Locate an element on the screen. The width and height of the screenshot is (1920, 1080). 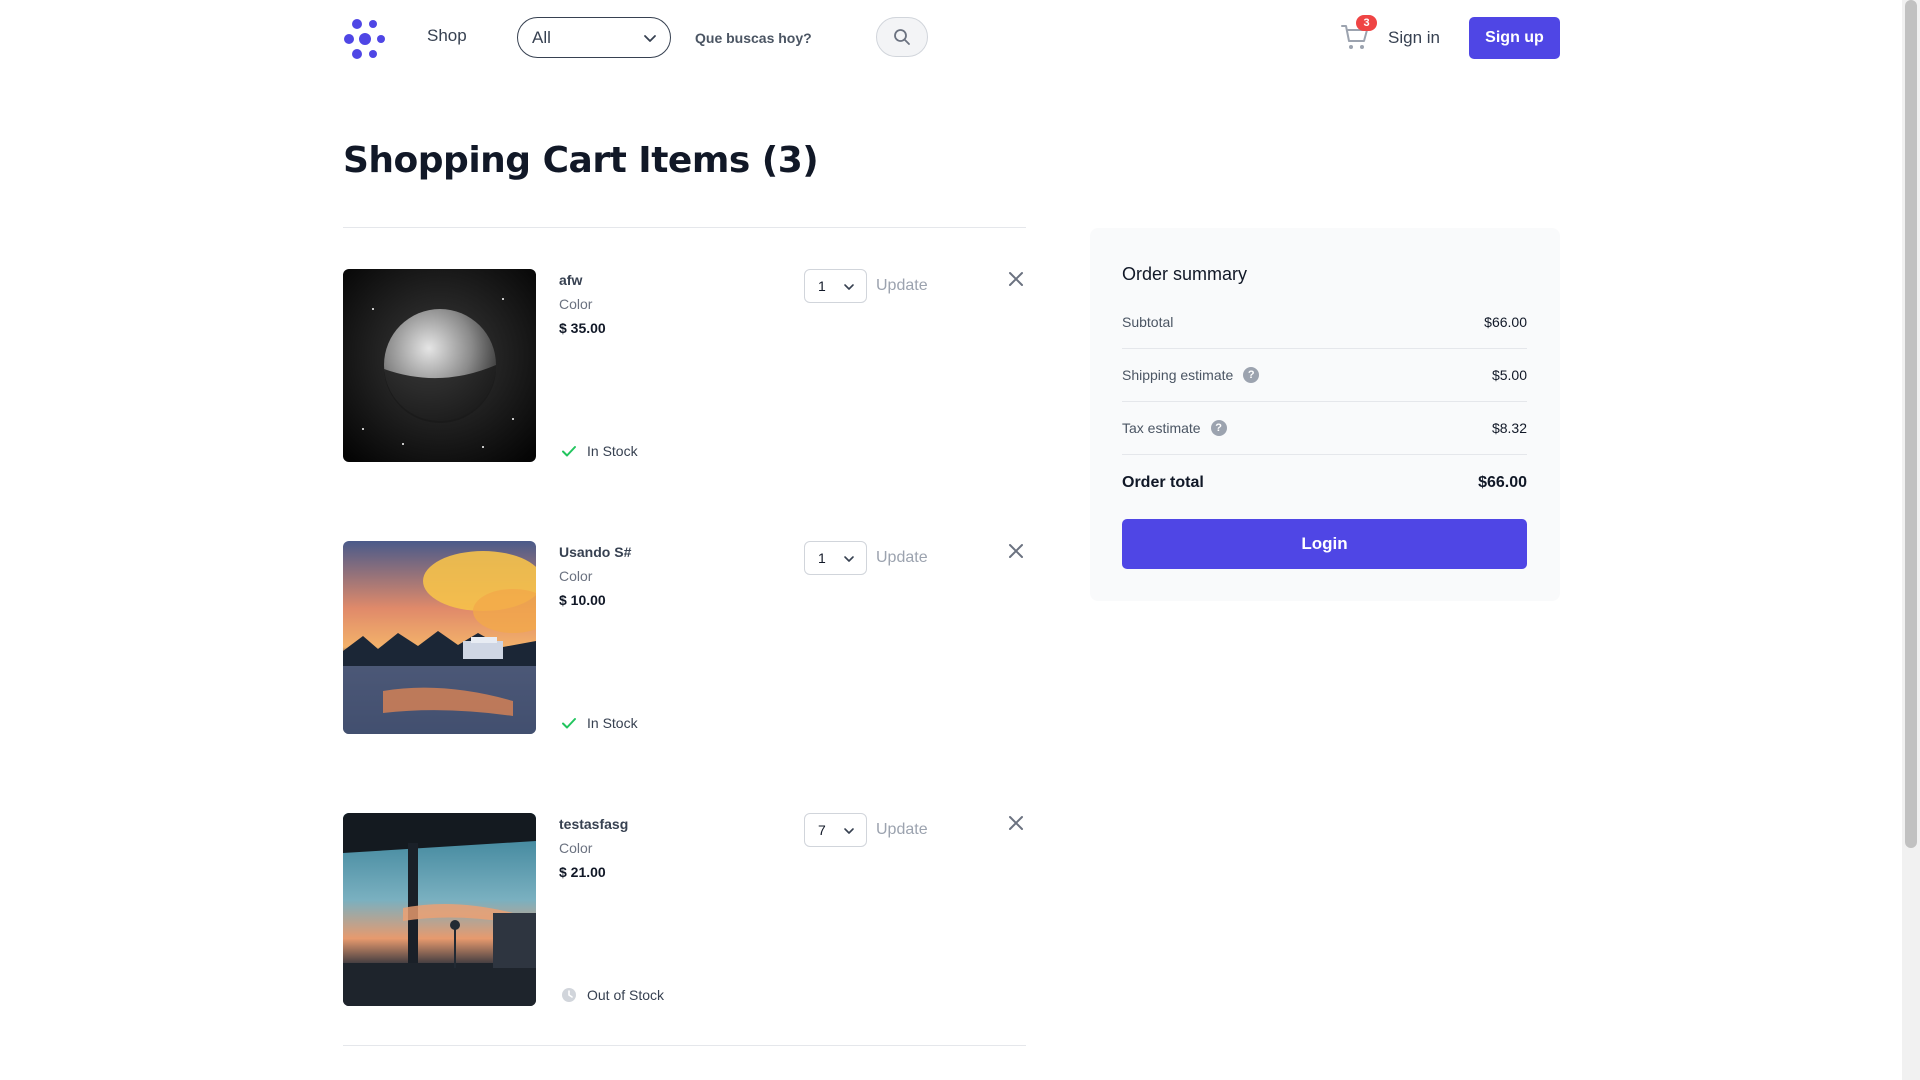
quantity-select: 7 is located at coordinates (835, 830).